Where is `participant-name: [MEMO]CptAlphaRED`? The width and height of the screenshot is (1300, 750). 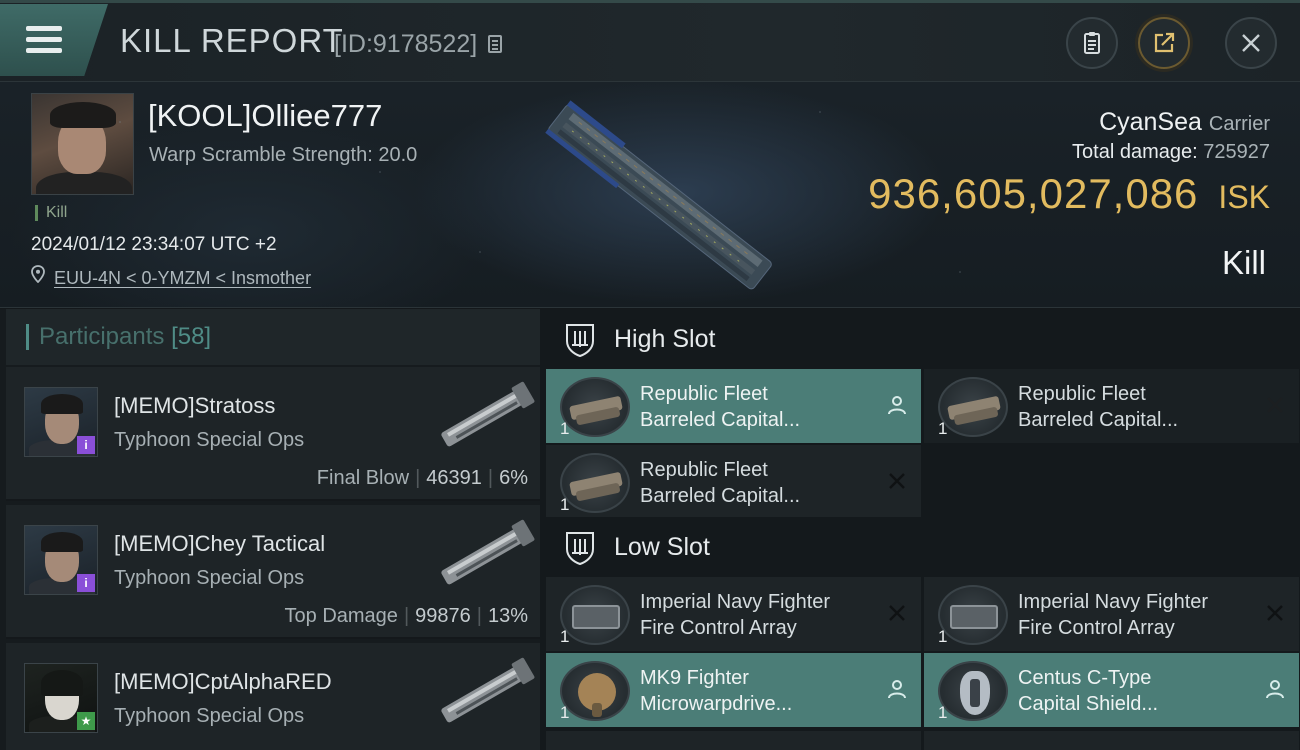 participant-name: [MEMO]CptAlphaRED is located at coordinates (223, 681).